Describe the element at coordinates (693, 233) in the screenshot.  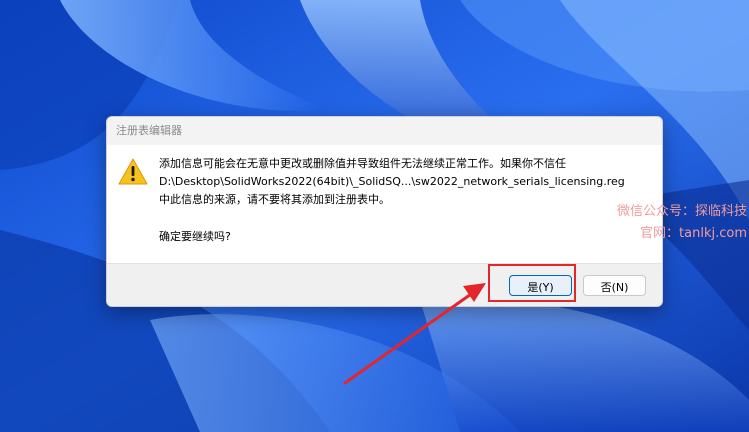
I see `watermark-website: 官网：tanlkj.com` at that location.